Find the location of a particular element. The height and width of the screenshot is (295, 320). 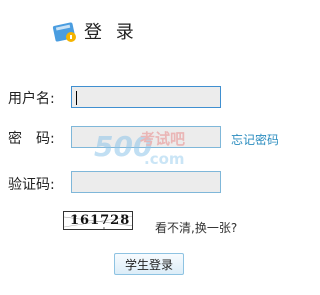

username-field is located at coordinates (146, 97).